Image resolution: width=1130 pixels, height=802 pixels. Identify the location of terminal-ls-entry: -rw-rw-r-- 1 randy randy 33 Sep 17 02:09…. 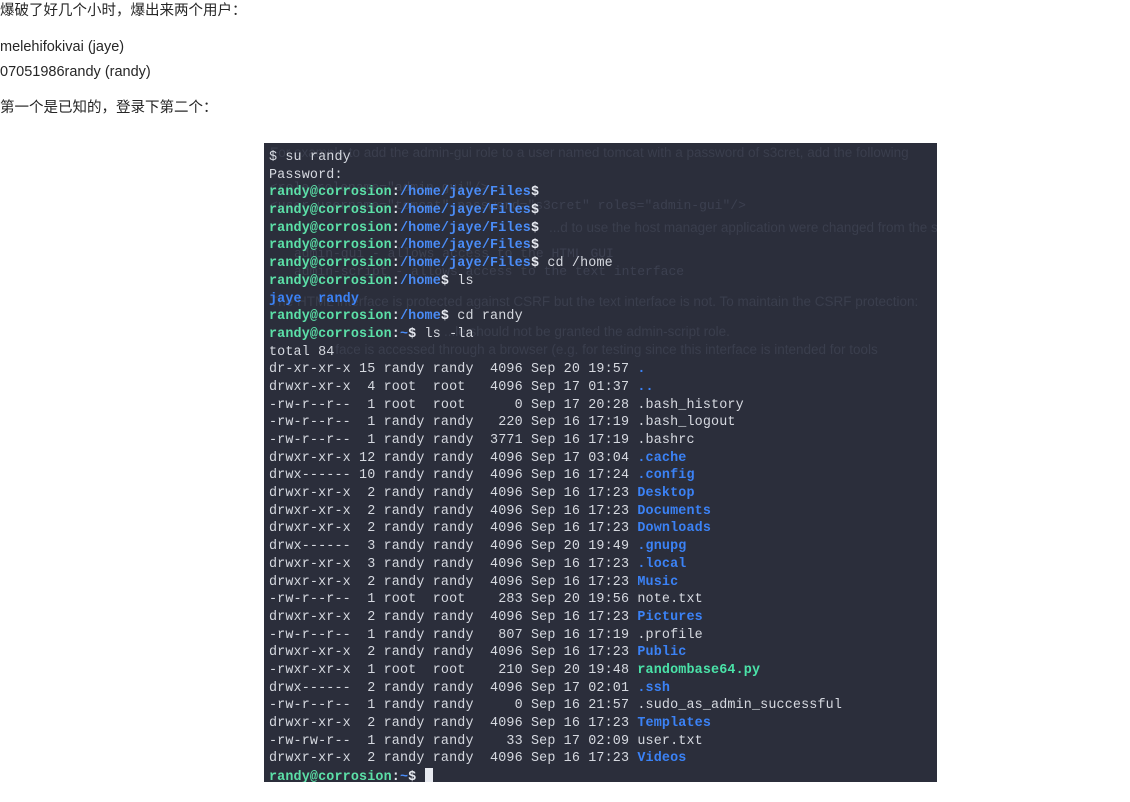
(486, 741).